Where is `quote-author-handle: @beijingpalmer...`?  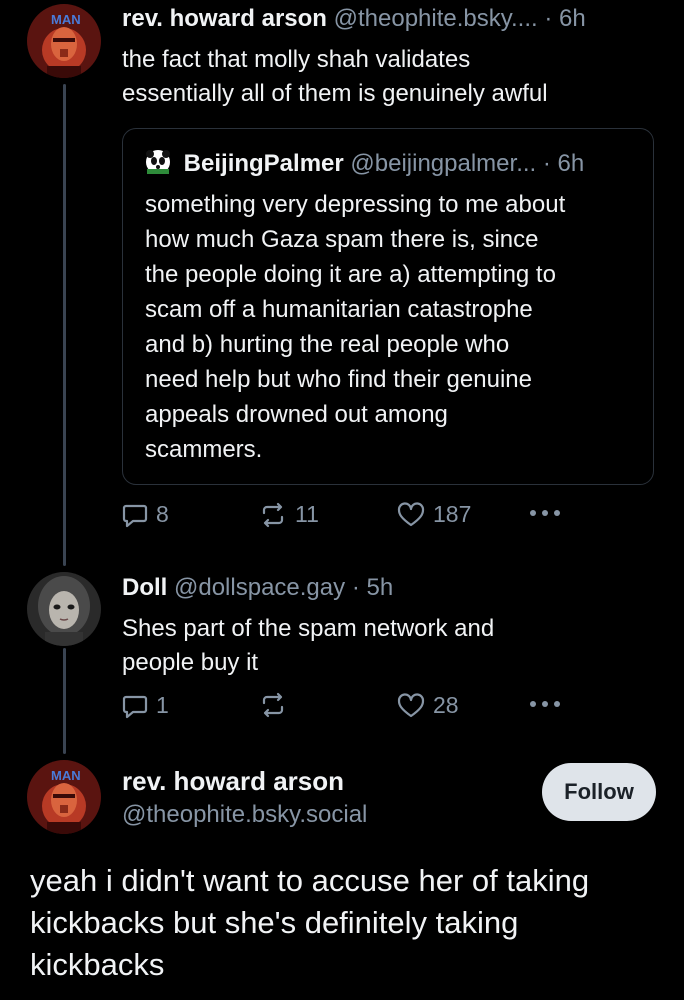
quote-author-handle: @beijingpalmer... is located at coordinates (443, 163).